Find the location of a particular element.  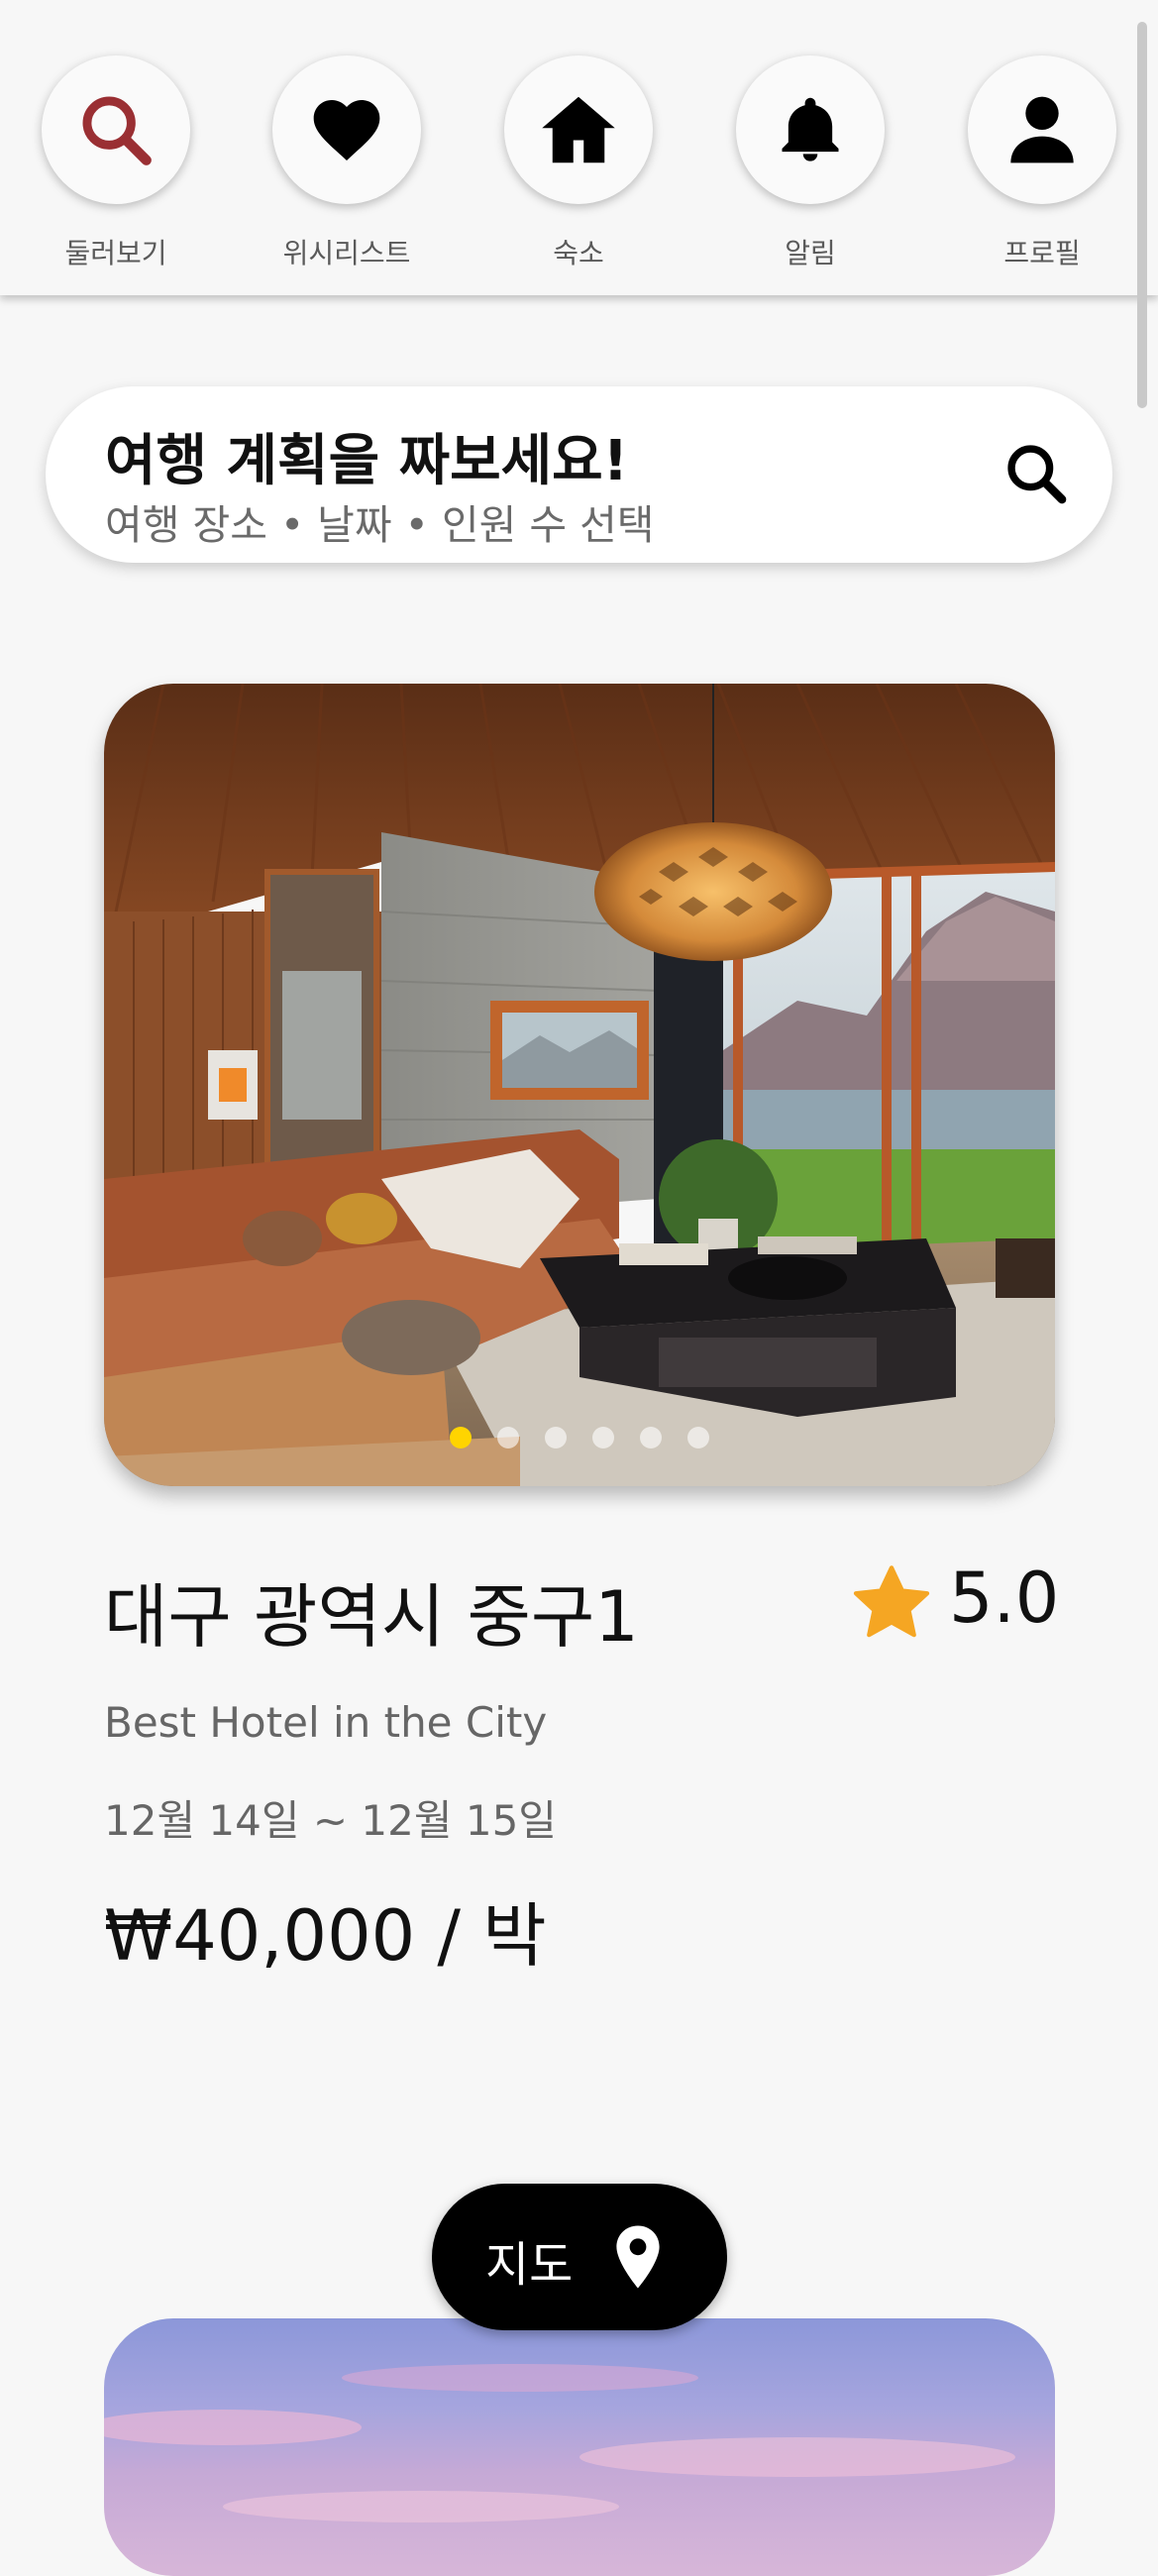

carousel-dots is located at coordinates (579, 1438).